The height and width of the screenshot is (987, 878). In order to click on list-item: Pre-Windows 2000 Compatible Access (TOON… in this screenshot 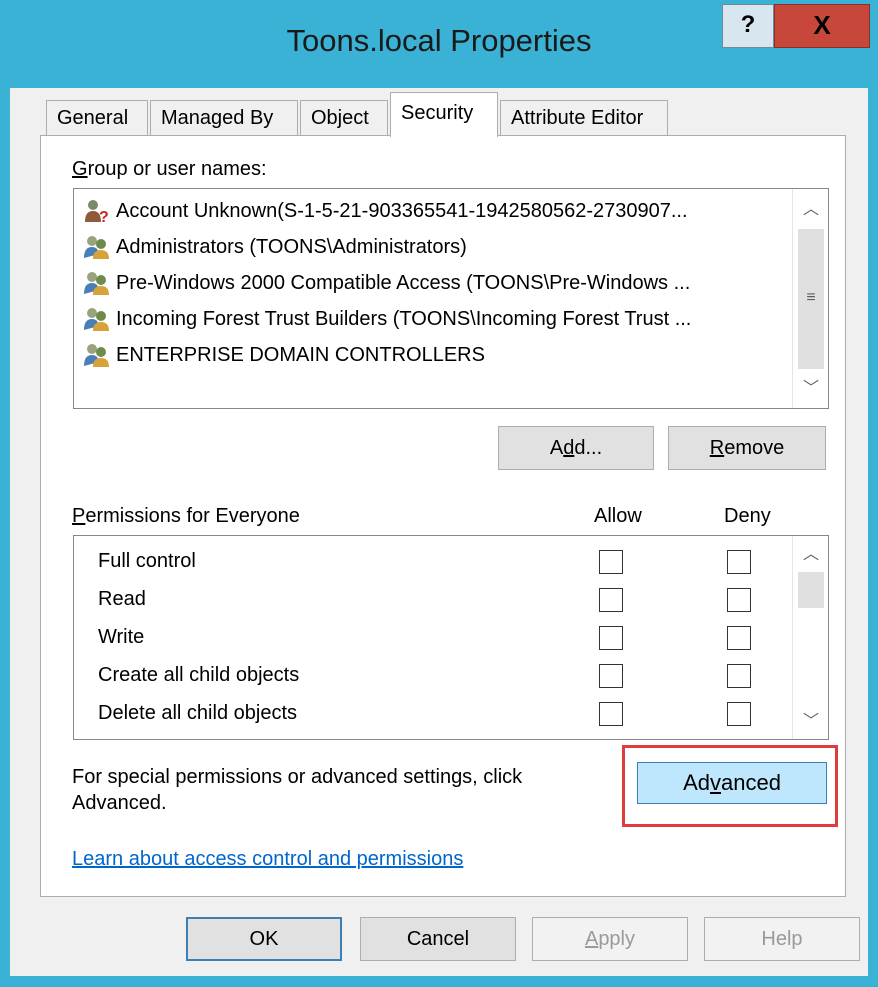, I will do `click(387, 283)`.